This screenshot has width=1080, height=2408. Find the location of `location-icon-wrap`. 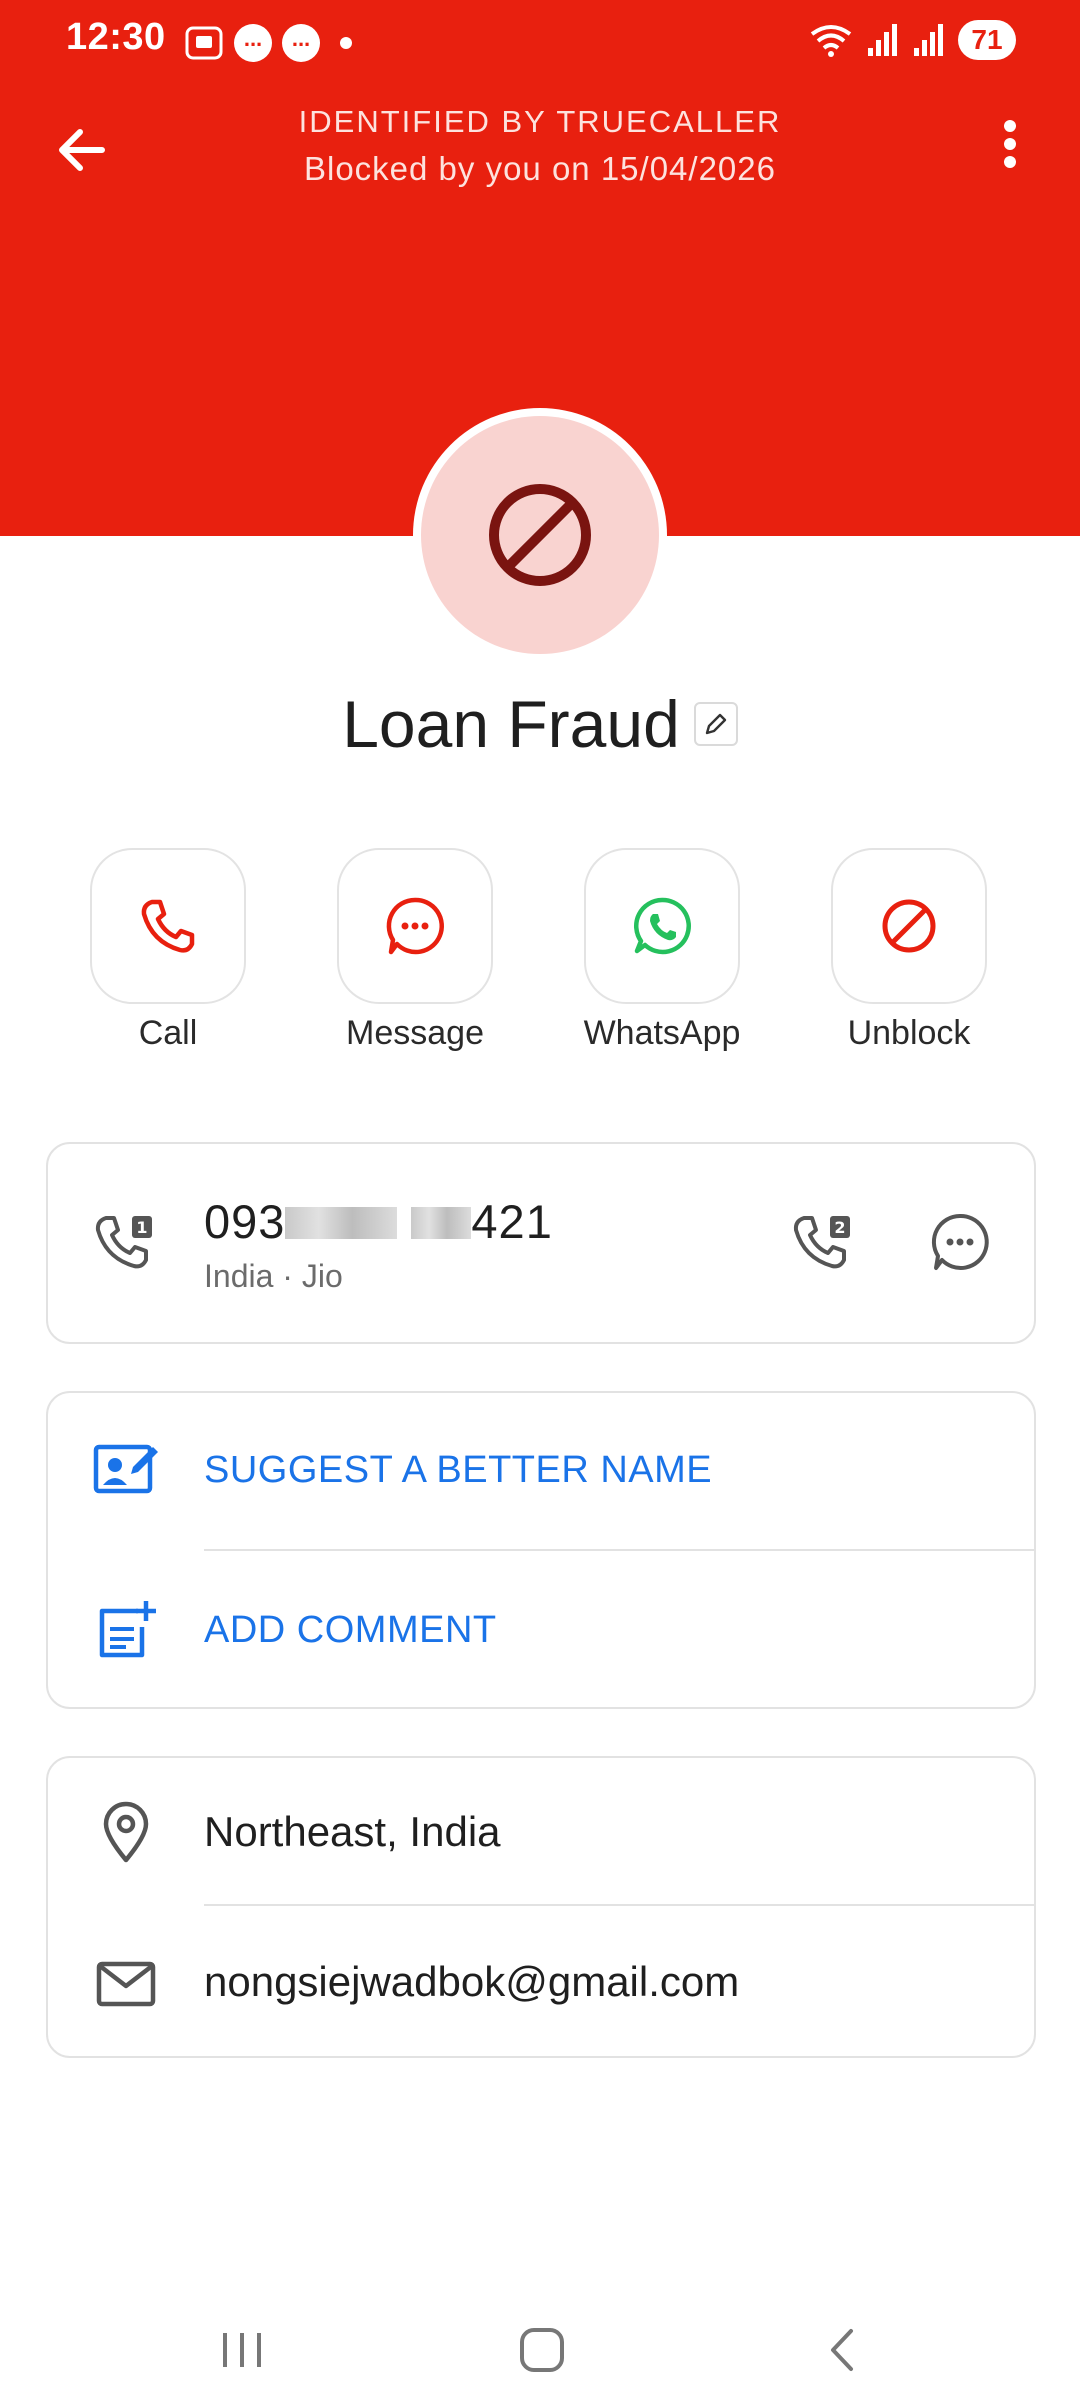

location-icon-wrap is located at coordinates (126, 1832).